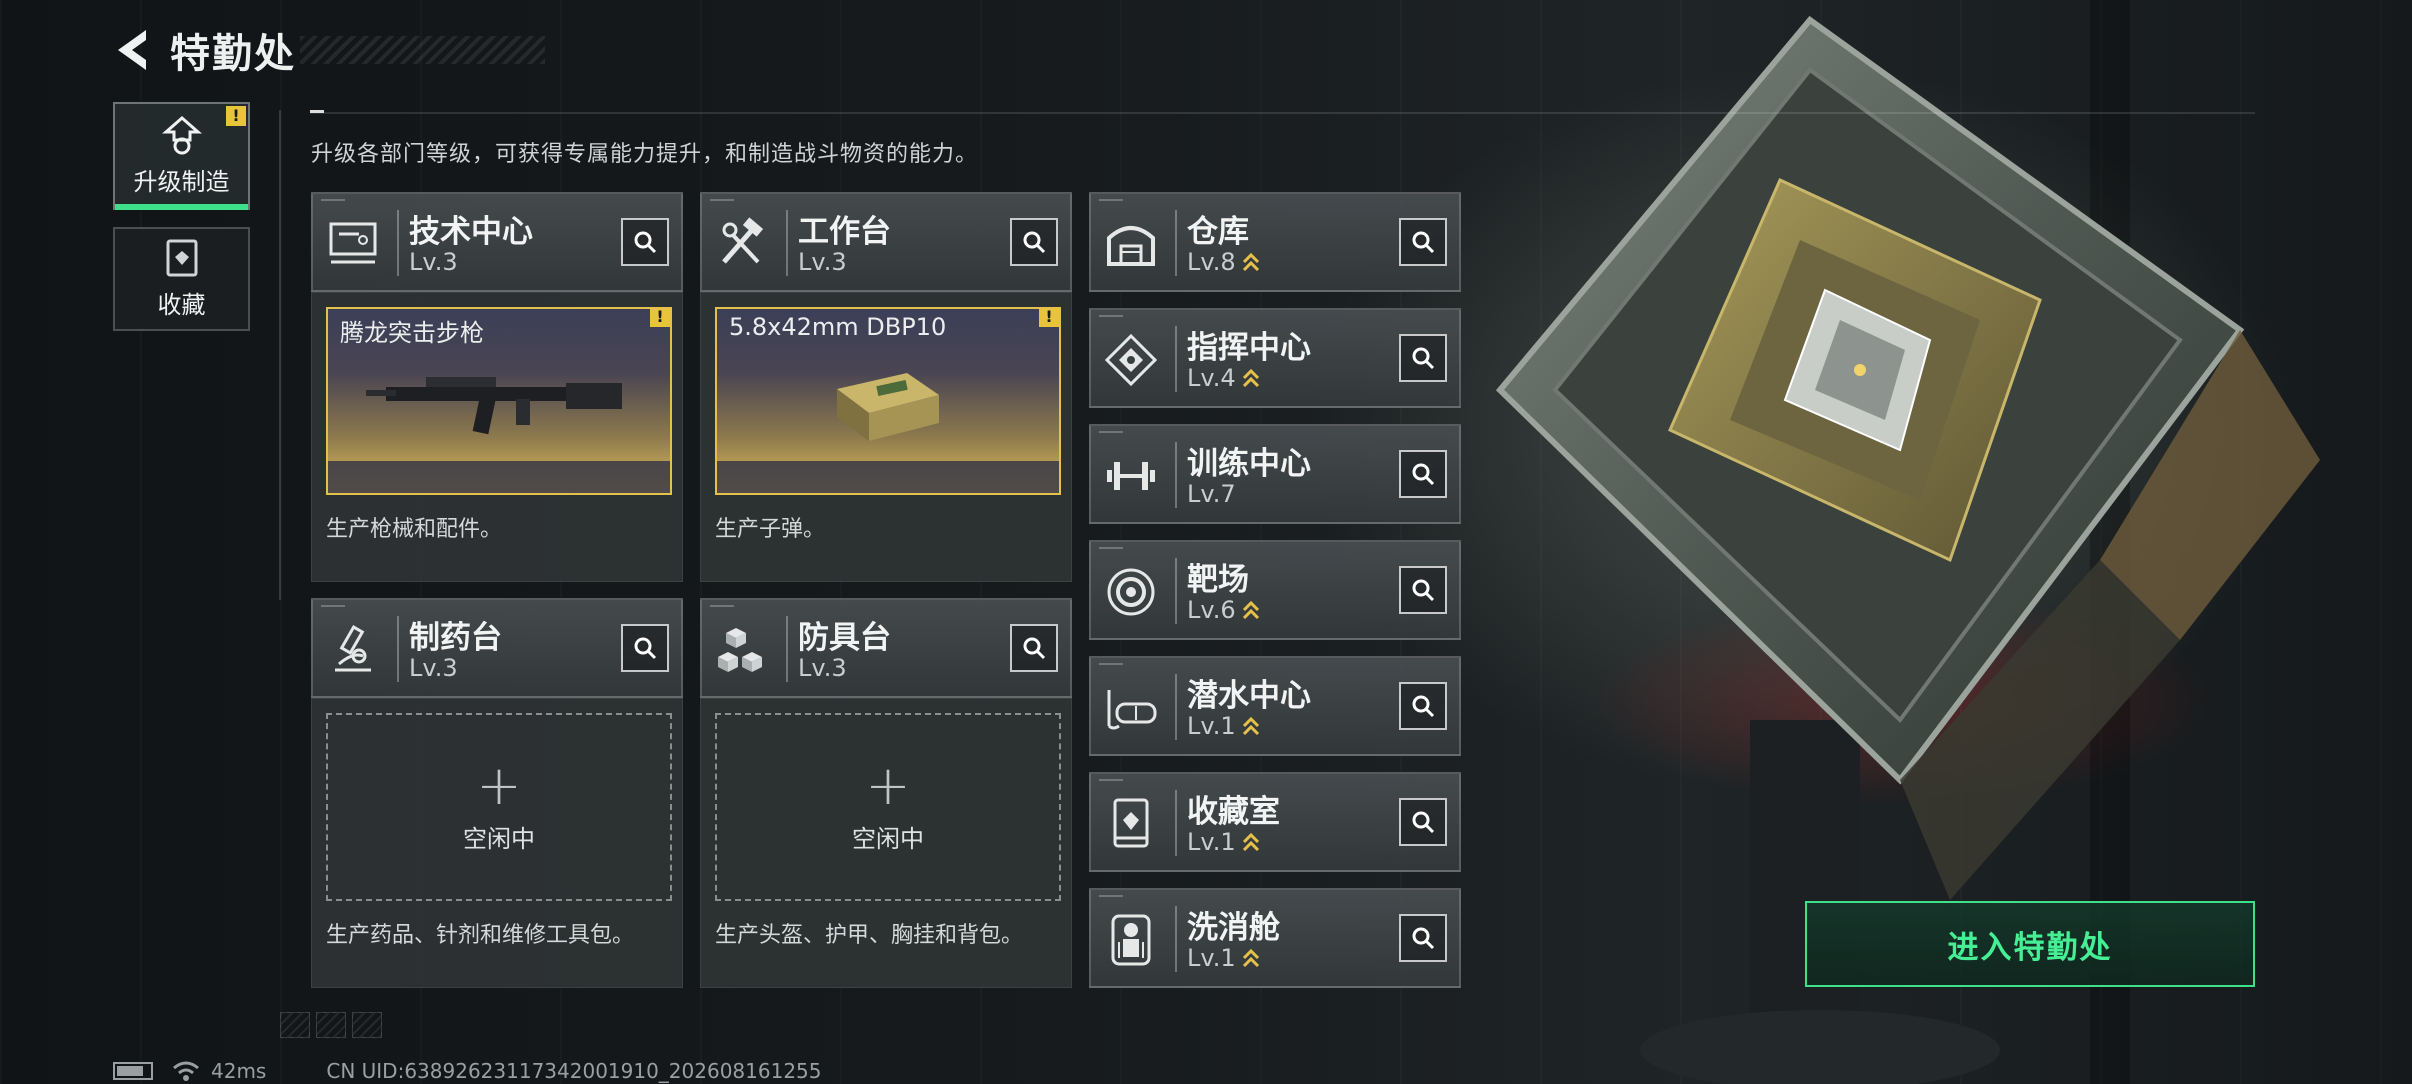 The image size is (2412, 1084). I want to click on production-slot-active: 5.8x42mm DBP10 !, so click(888, 401).